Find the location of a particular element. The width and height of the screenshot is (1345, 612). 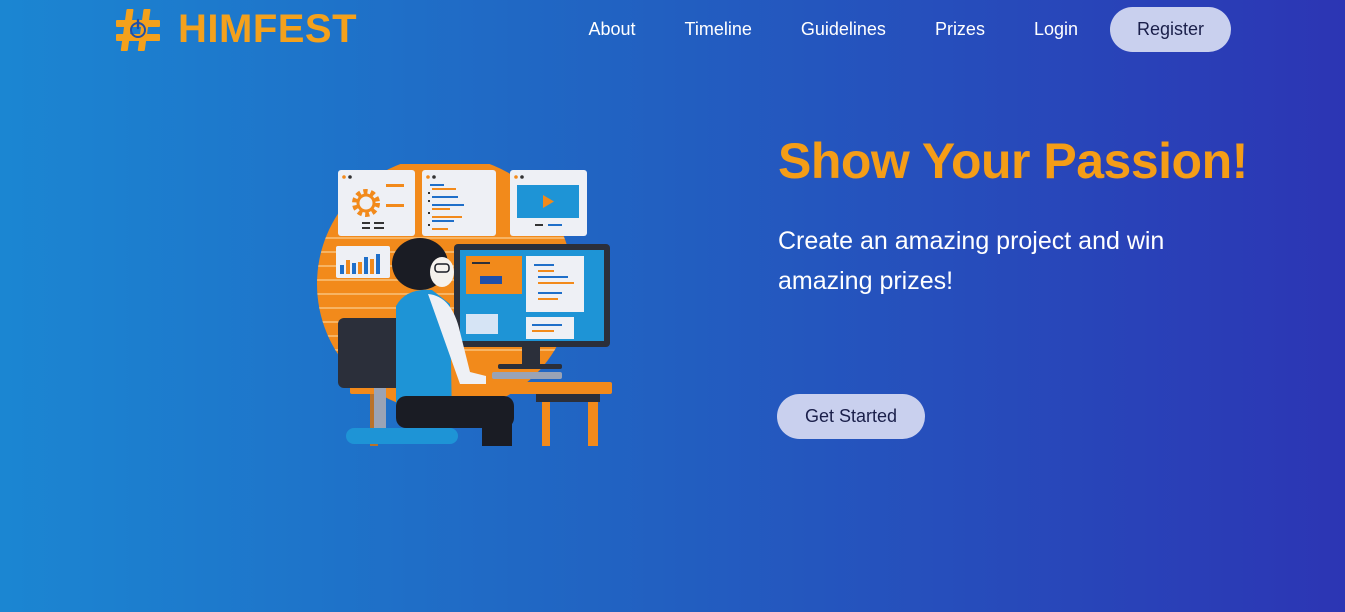

register-button: Register is located at coordinates (1170, 29).